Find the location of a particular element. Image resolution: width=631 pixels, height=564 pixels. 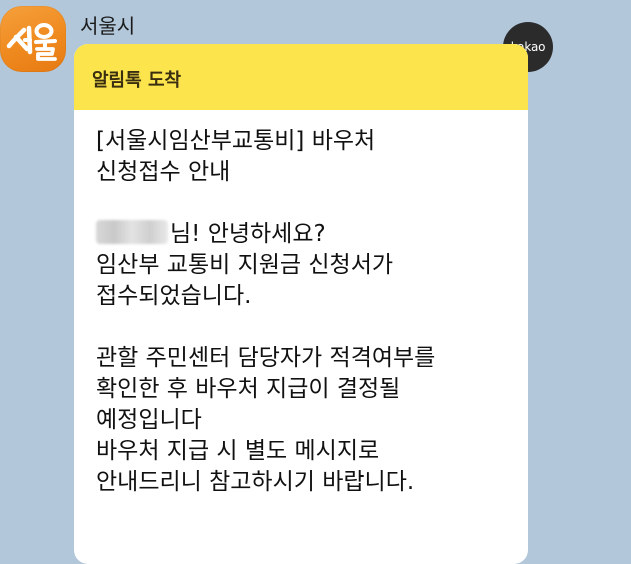

redacted-recipient-name is located at coordinates (132, 232).